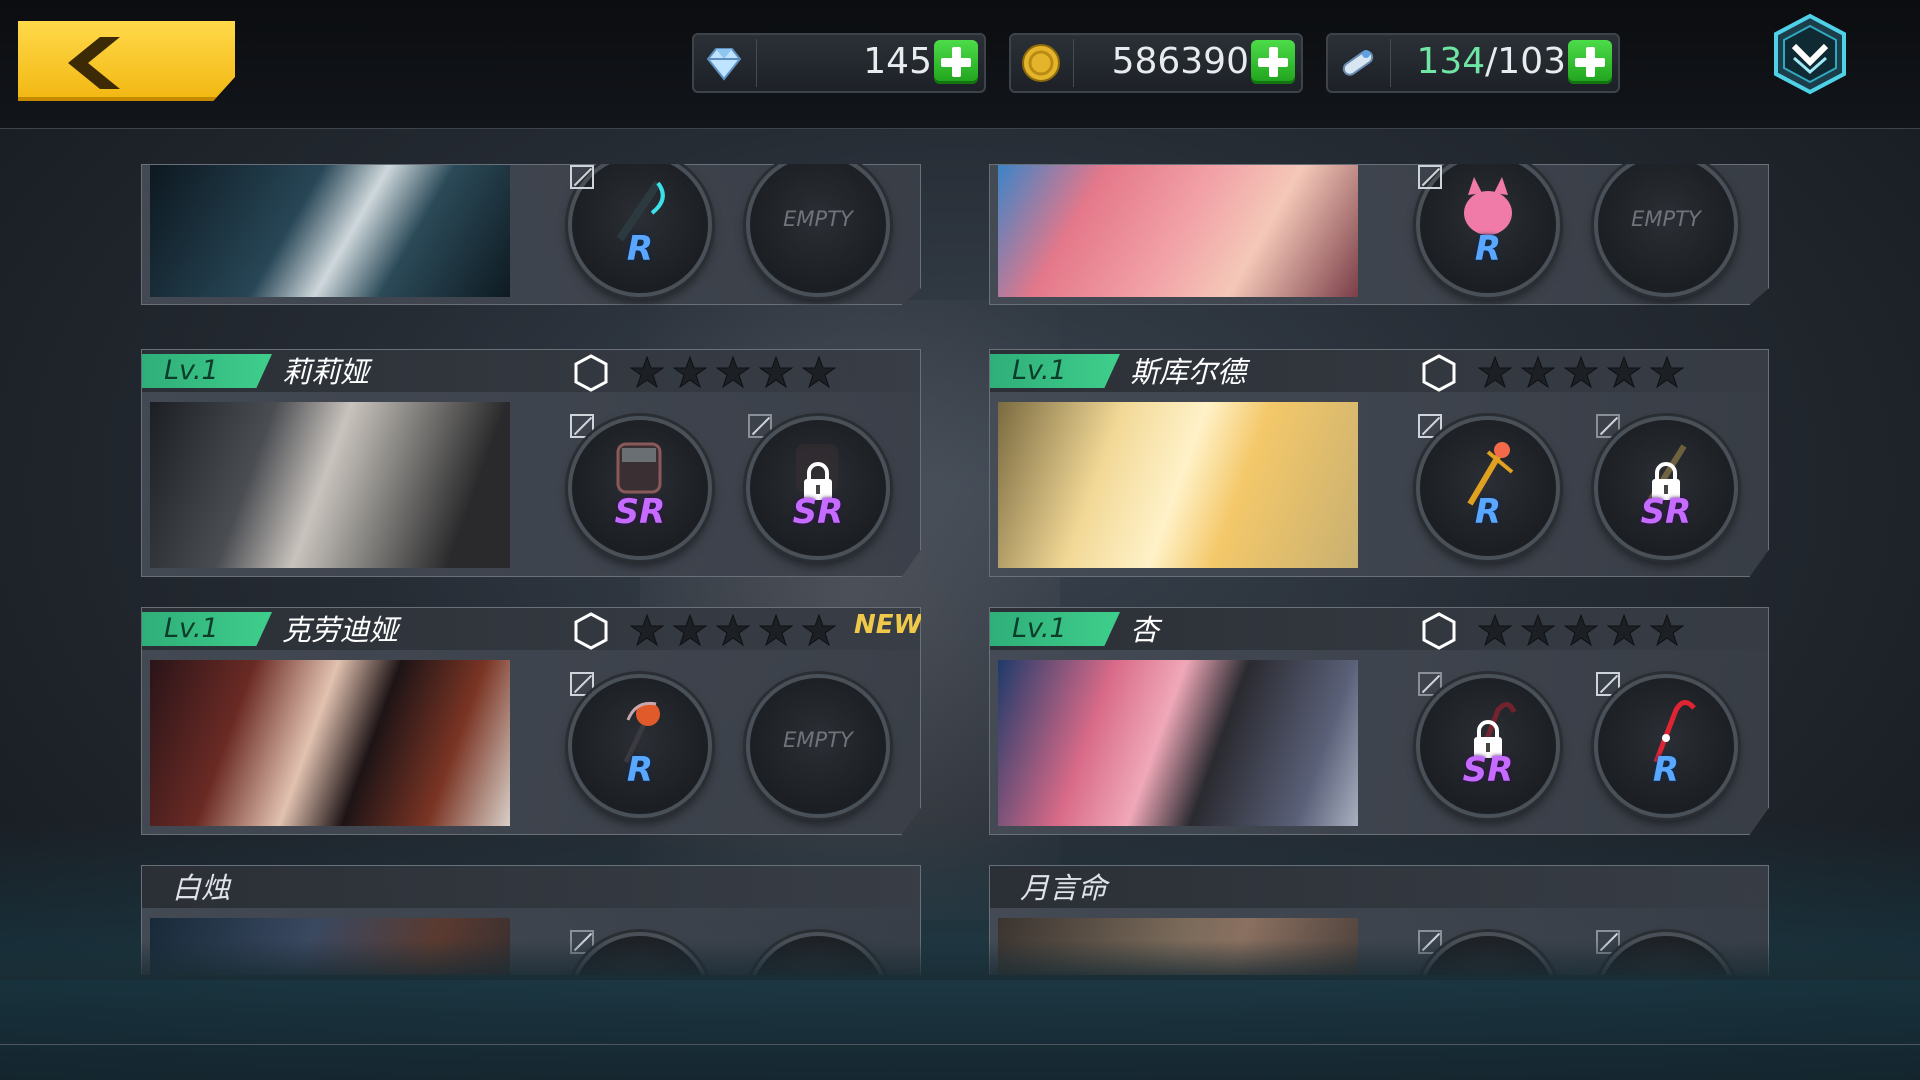 Image resolution: width=1920 pixels, height=1080 pixels. Describe the element at coordinates (1379, 463) in the screenshot. I see `character-card-skuld: Lv.1 斯库尔德 R SR` at that location.